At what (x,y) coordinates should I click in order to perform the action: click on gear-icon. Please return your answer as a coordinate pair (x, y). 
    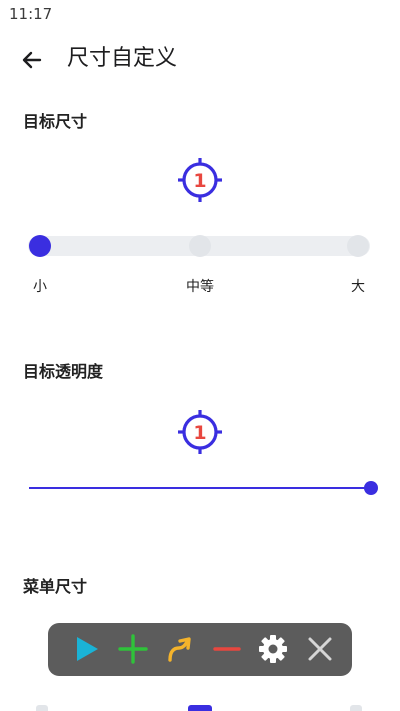
    Looking at the image, I should click on (273, 649).